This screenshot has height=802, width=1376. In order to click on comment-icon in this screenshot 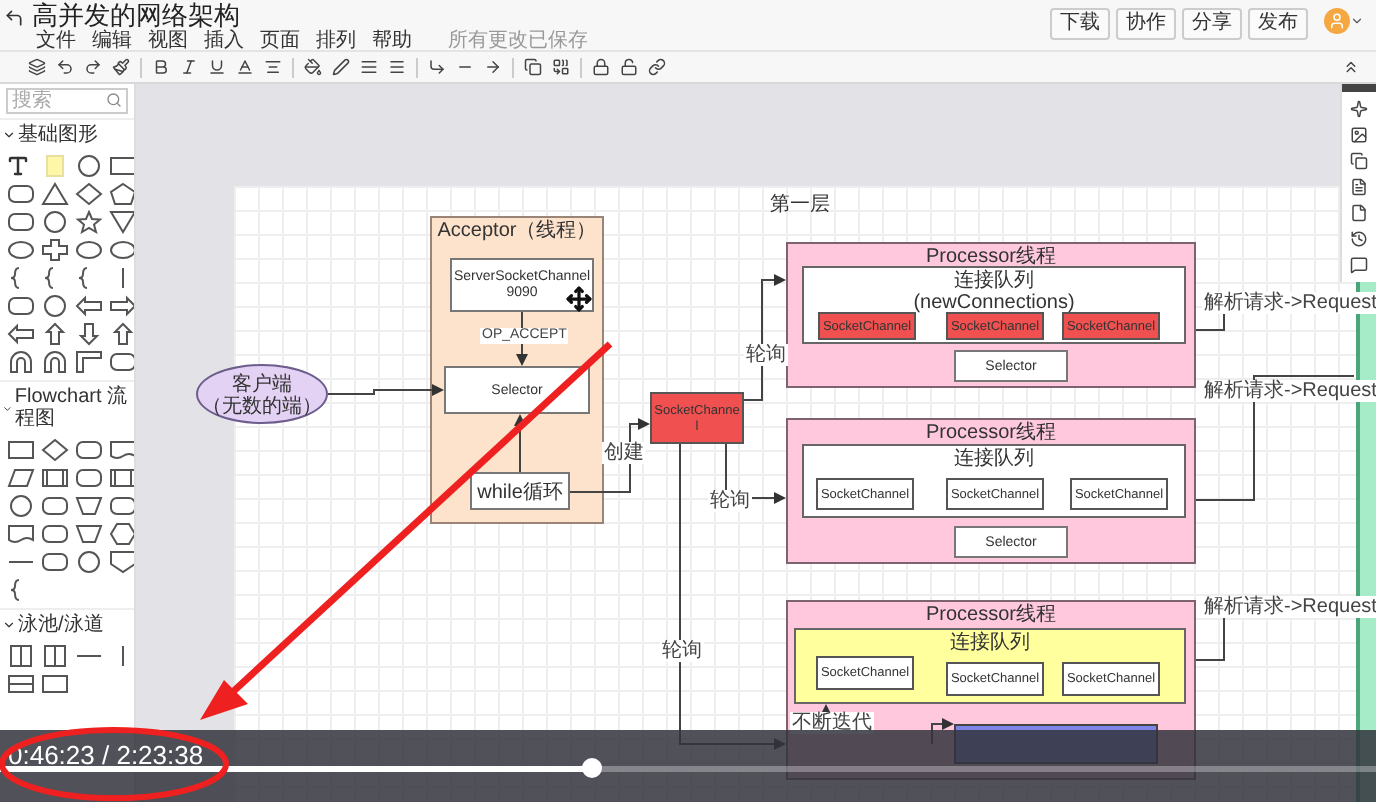, I will do `click(1359, 265)`.